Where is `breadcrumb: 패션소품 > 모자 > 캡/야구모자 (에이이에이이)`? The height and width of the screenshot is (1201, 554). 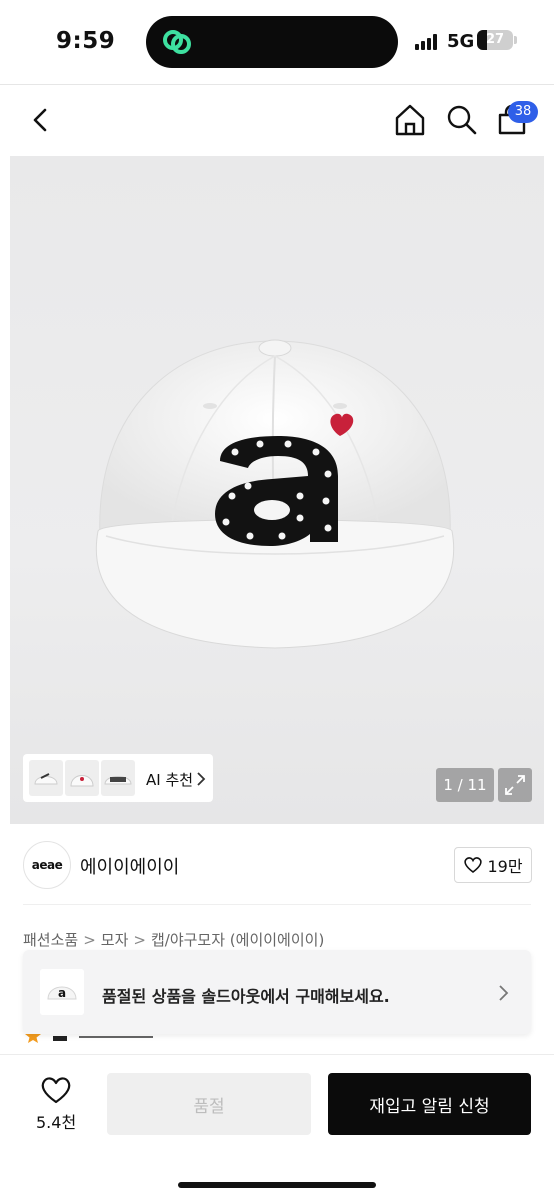 breadcrumb: 패션소품 > 모자 > 캡/야구모자 (에이이에이이) is located at coordinates (173, 939).